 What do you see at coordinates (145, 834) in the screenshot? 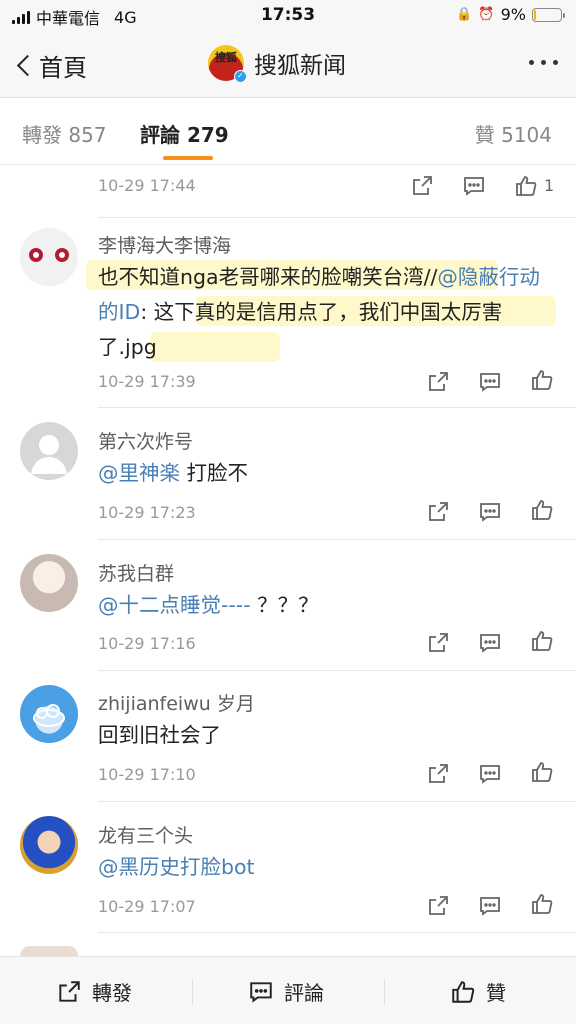
I see `commenter-name: 龙有三个头` at bounding box center [145, 834].